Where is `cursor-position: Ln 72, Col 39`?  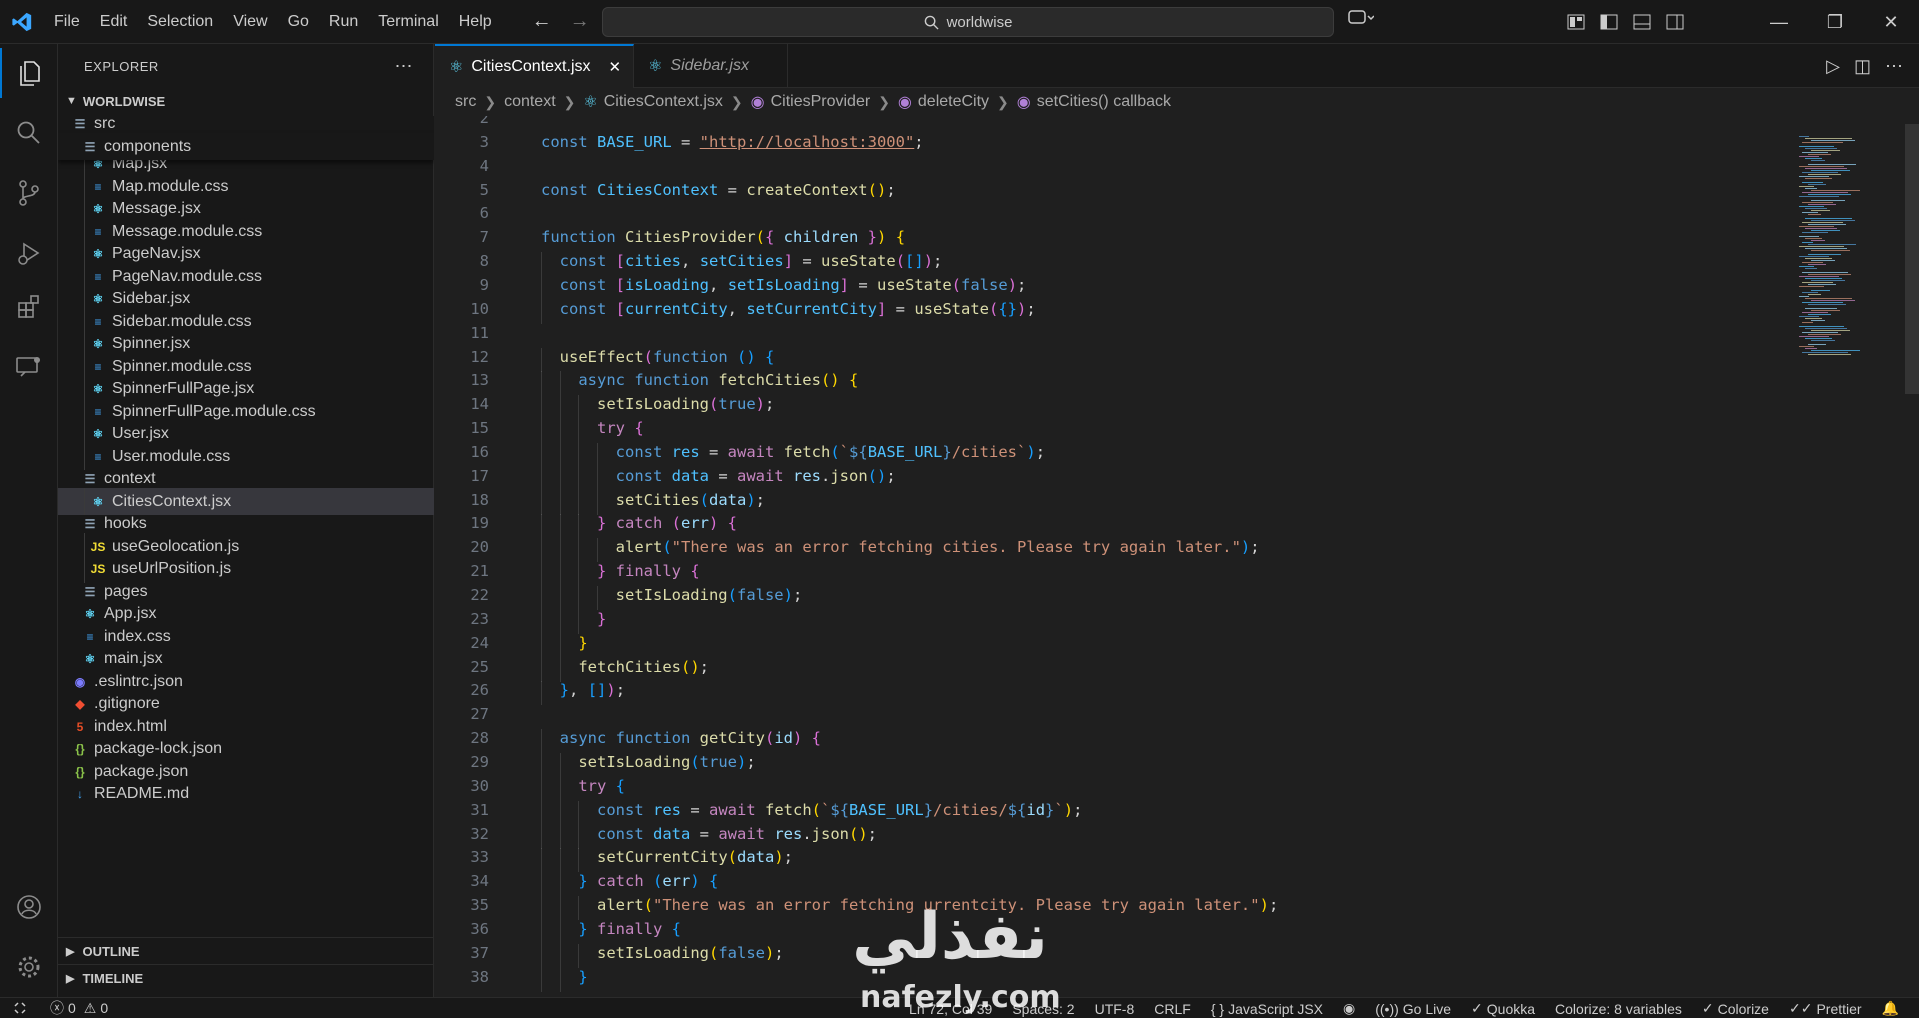
cursor-position: Ln 72, Col 39 is located at coordinates (950, 1009).